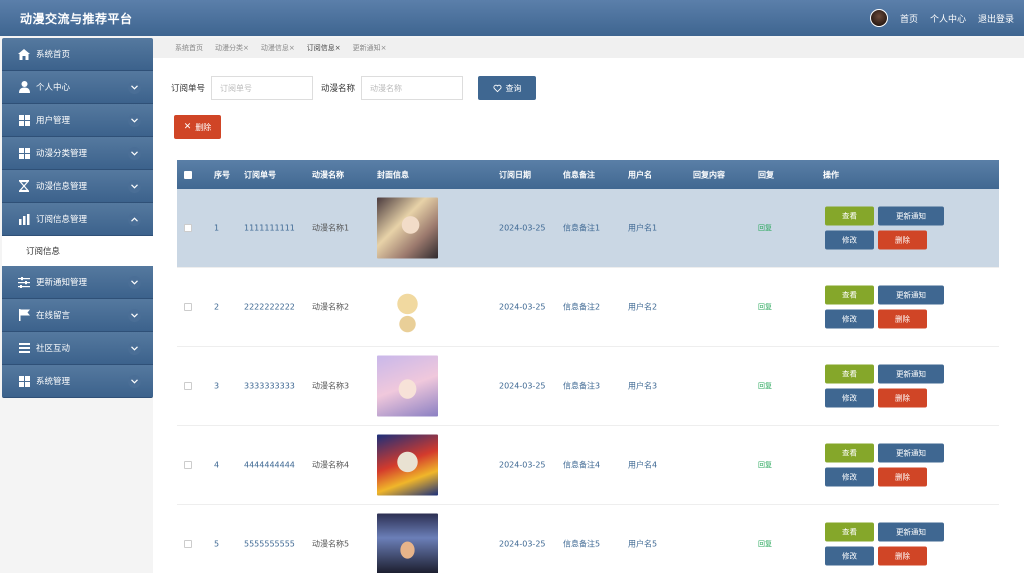  I want to click on avatar, so click(878, 18).